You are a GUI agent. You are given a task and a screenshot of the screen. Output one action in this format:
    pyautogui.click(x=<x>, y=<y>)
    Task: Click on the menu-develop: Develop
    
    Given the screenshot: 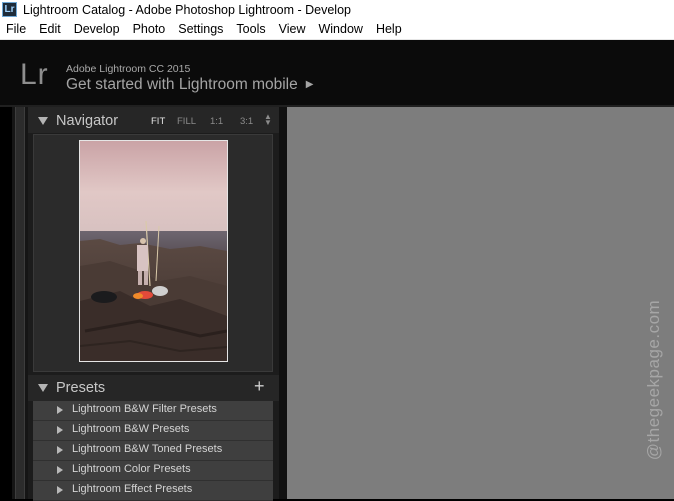 What is the action you would take?
    pyautogui.click(x=97, y=29)
    